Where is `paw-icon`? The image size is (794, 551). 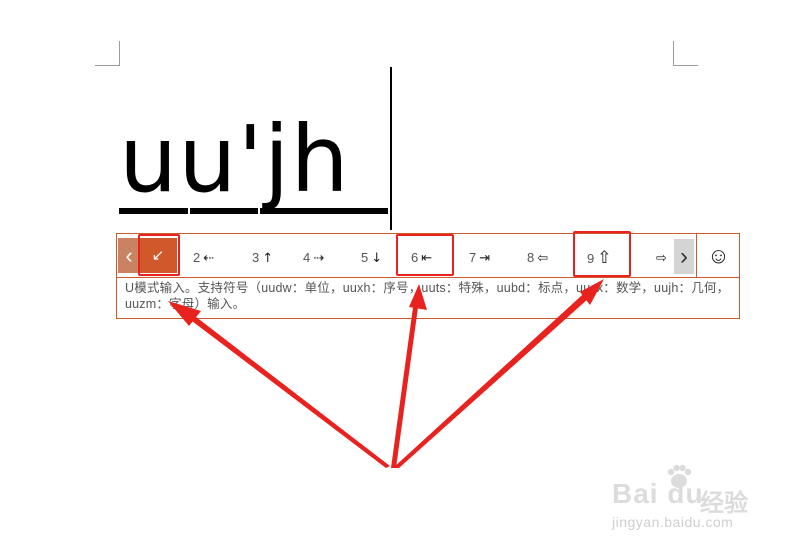 paw-icon is located at coordinates (679, 476).